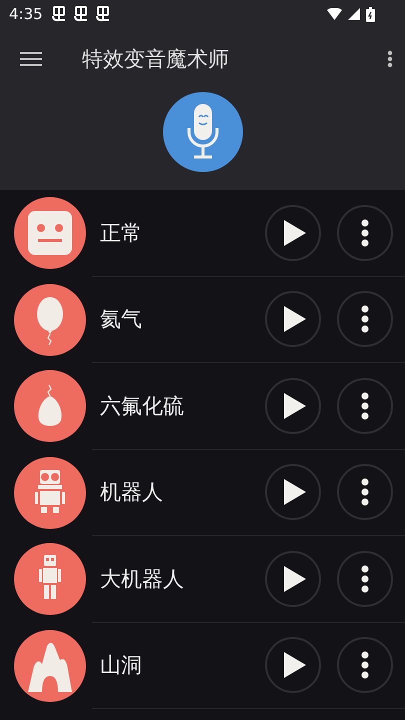 Image resolution: width=405 pixels, height=720 pixels. What do you see at coordinates (50, 233) in the screenshot?
I see `face-icon` at bounding box center [50, 233].